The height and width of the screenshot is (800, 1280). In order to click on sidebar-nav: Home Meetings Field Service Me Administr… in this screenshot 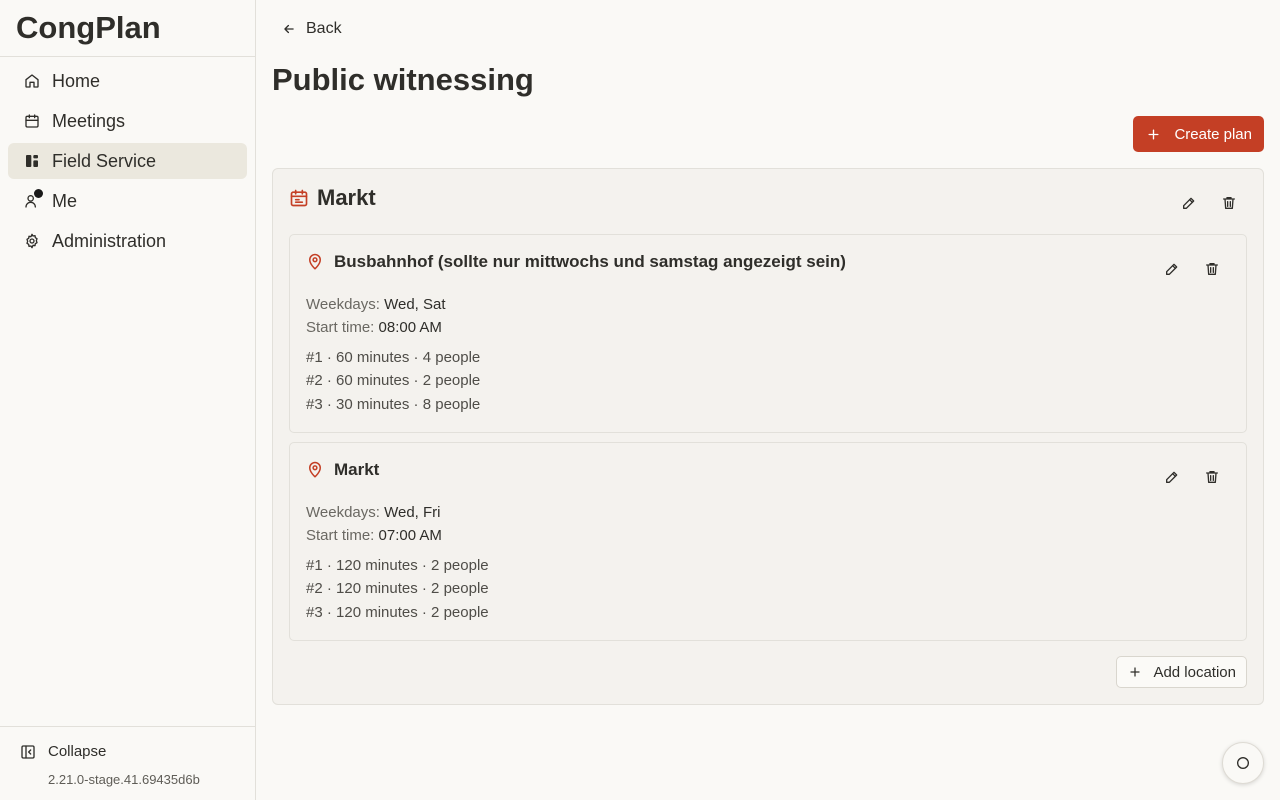, I will do `click(127, 163)`.